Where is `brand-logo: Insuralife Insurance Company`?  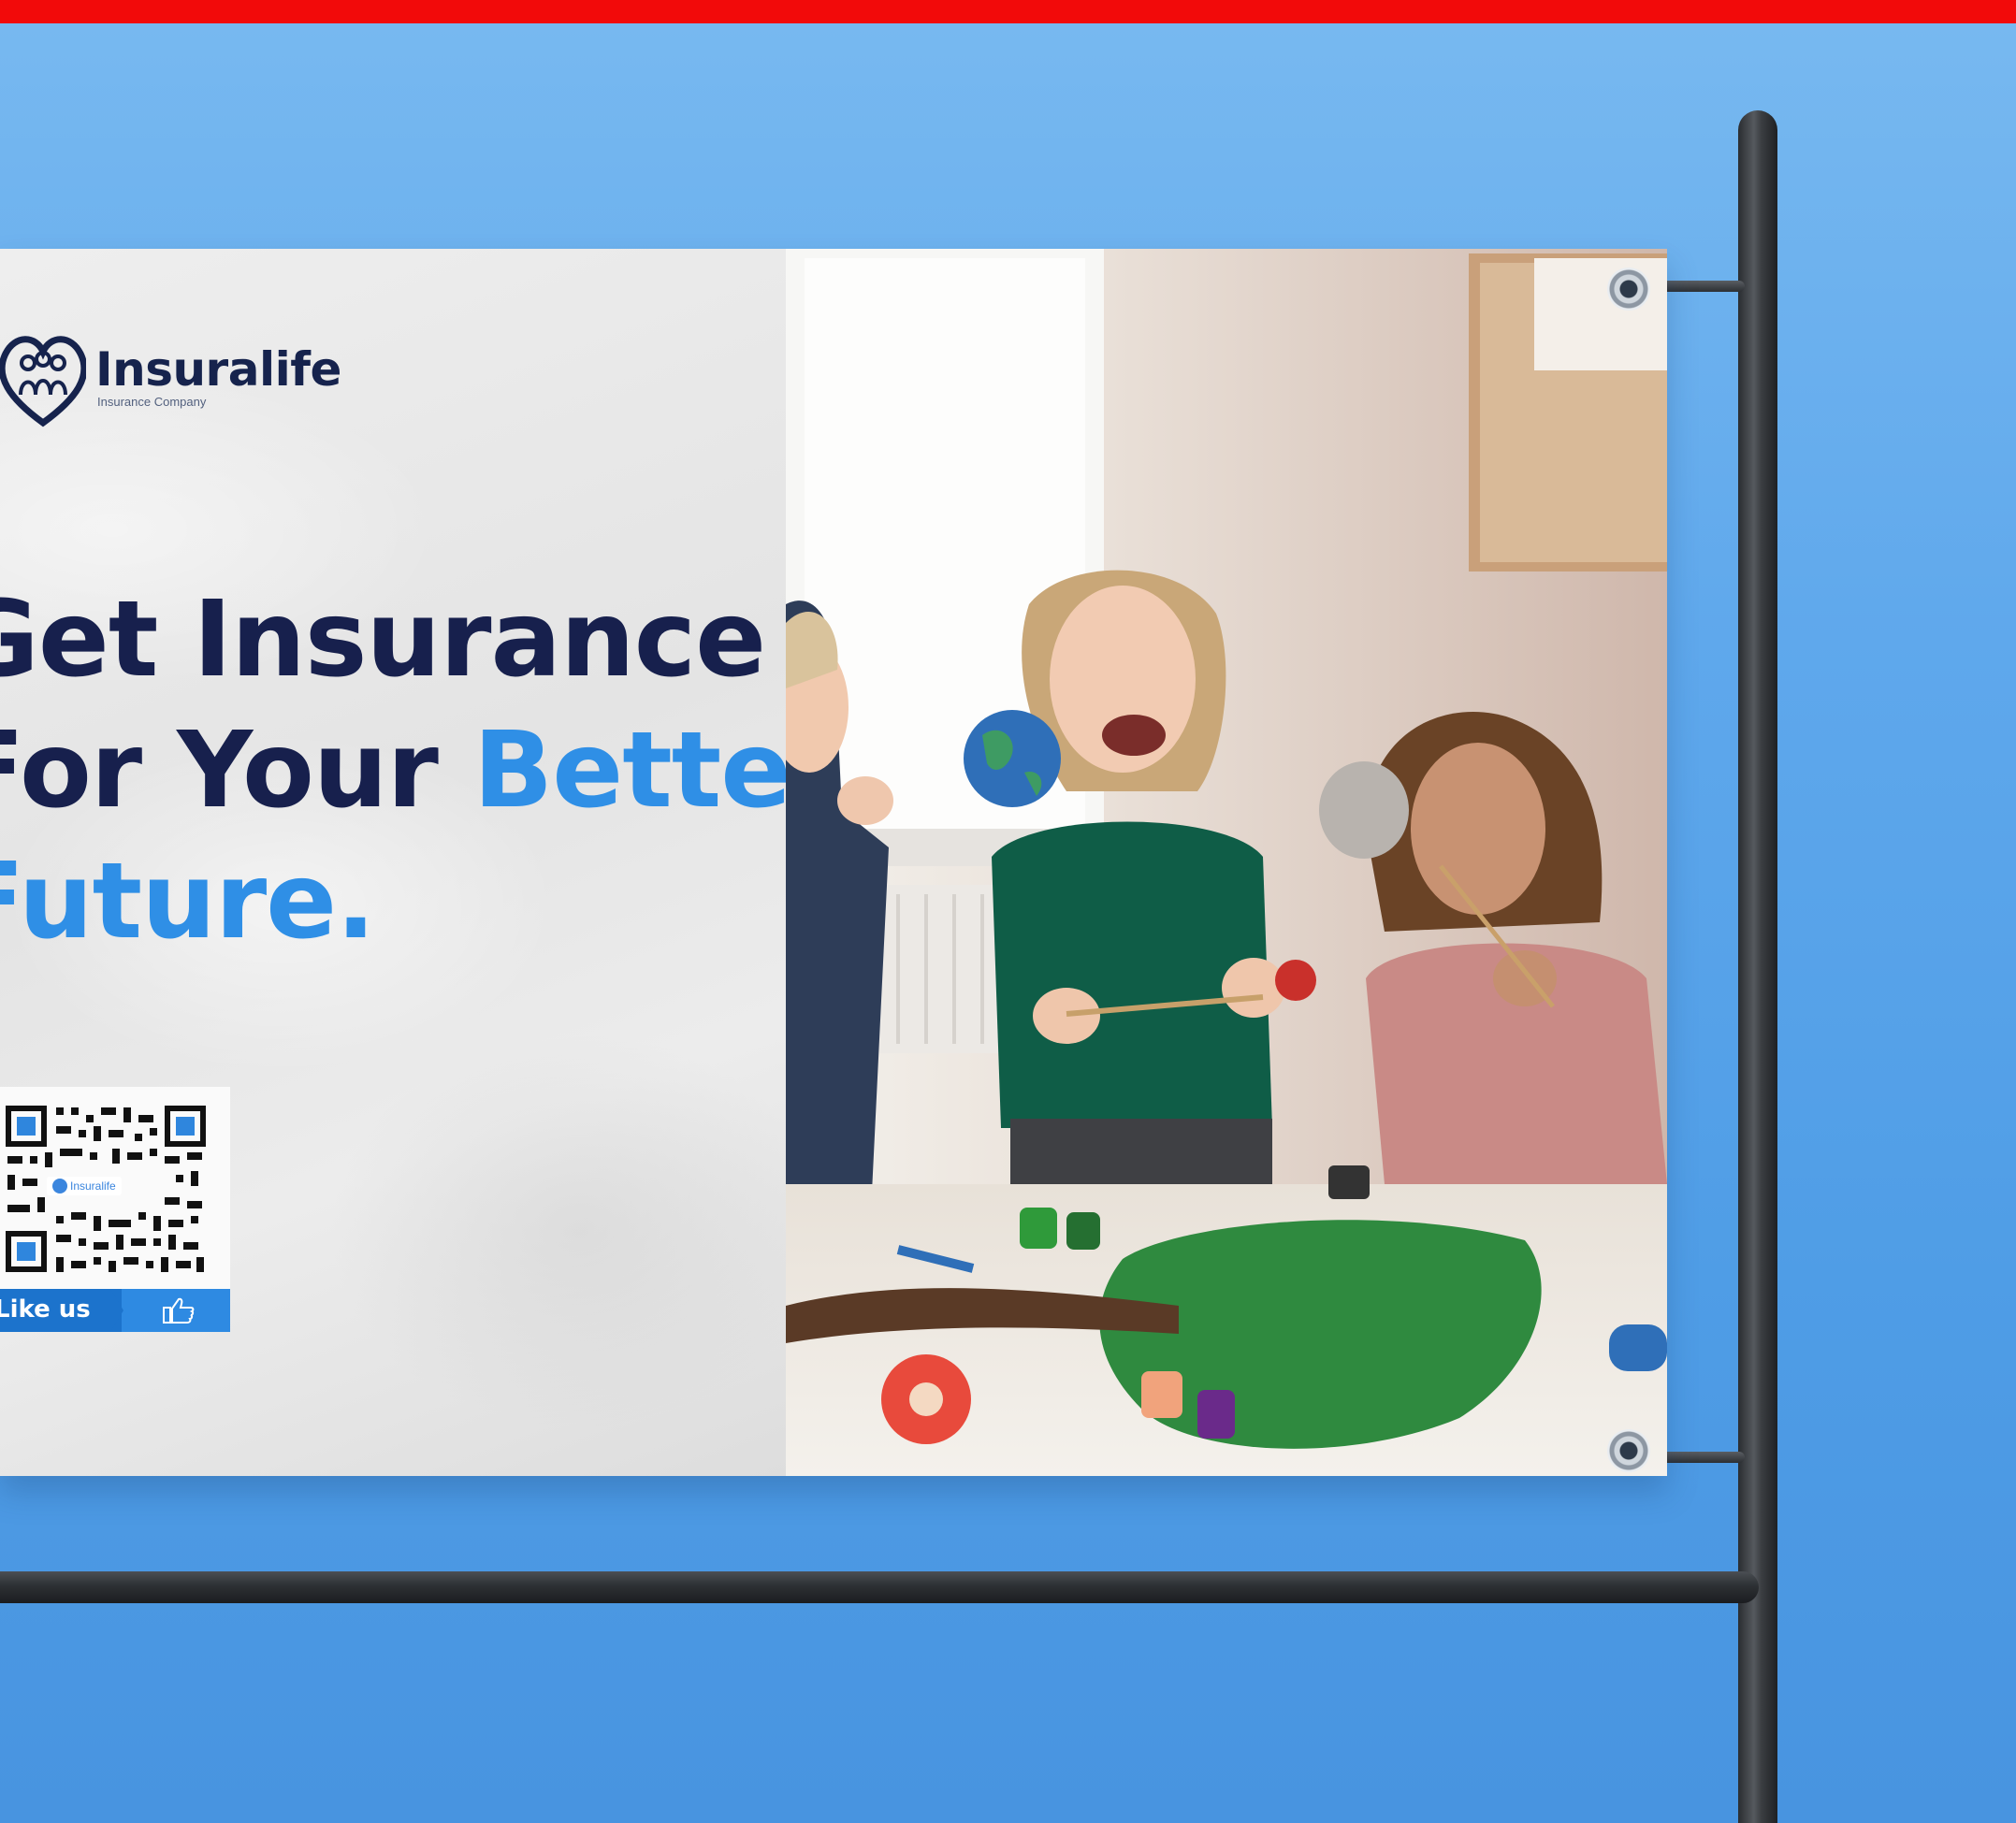 brand-logo: Insuralife Insurance Company is located at coordinates (170, 377).